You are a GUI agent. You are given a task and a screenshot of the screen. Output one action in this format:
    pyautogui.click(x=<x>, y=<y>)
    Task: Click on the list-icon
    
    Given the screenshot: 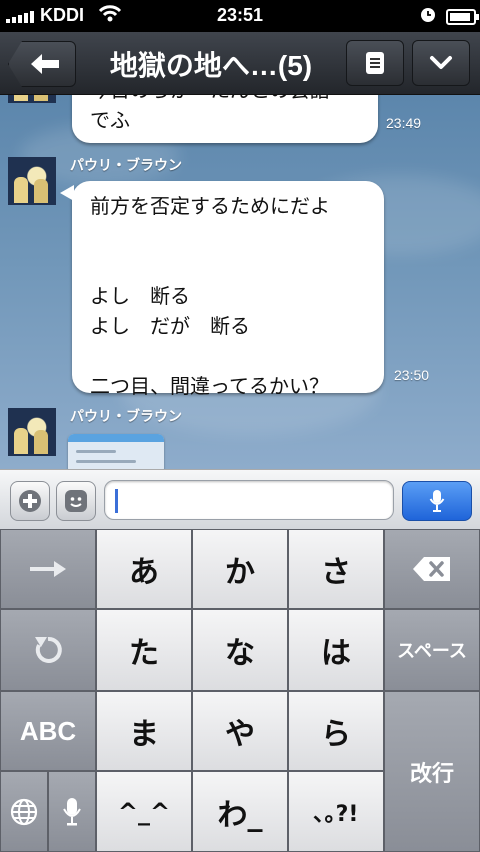 What is the action you would take?
    pyautogui.click(x=375, y=63)
    